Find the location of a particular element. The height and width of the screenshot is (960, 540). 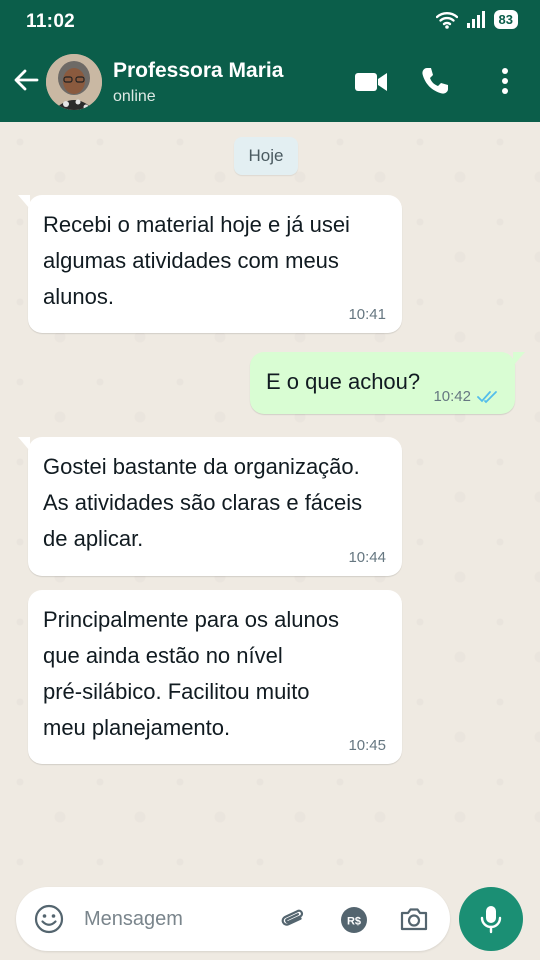

message-bubble-outgoing: E o que achou? 10:42 is located at coordinates (387, 383).